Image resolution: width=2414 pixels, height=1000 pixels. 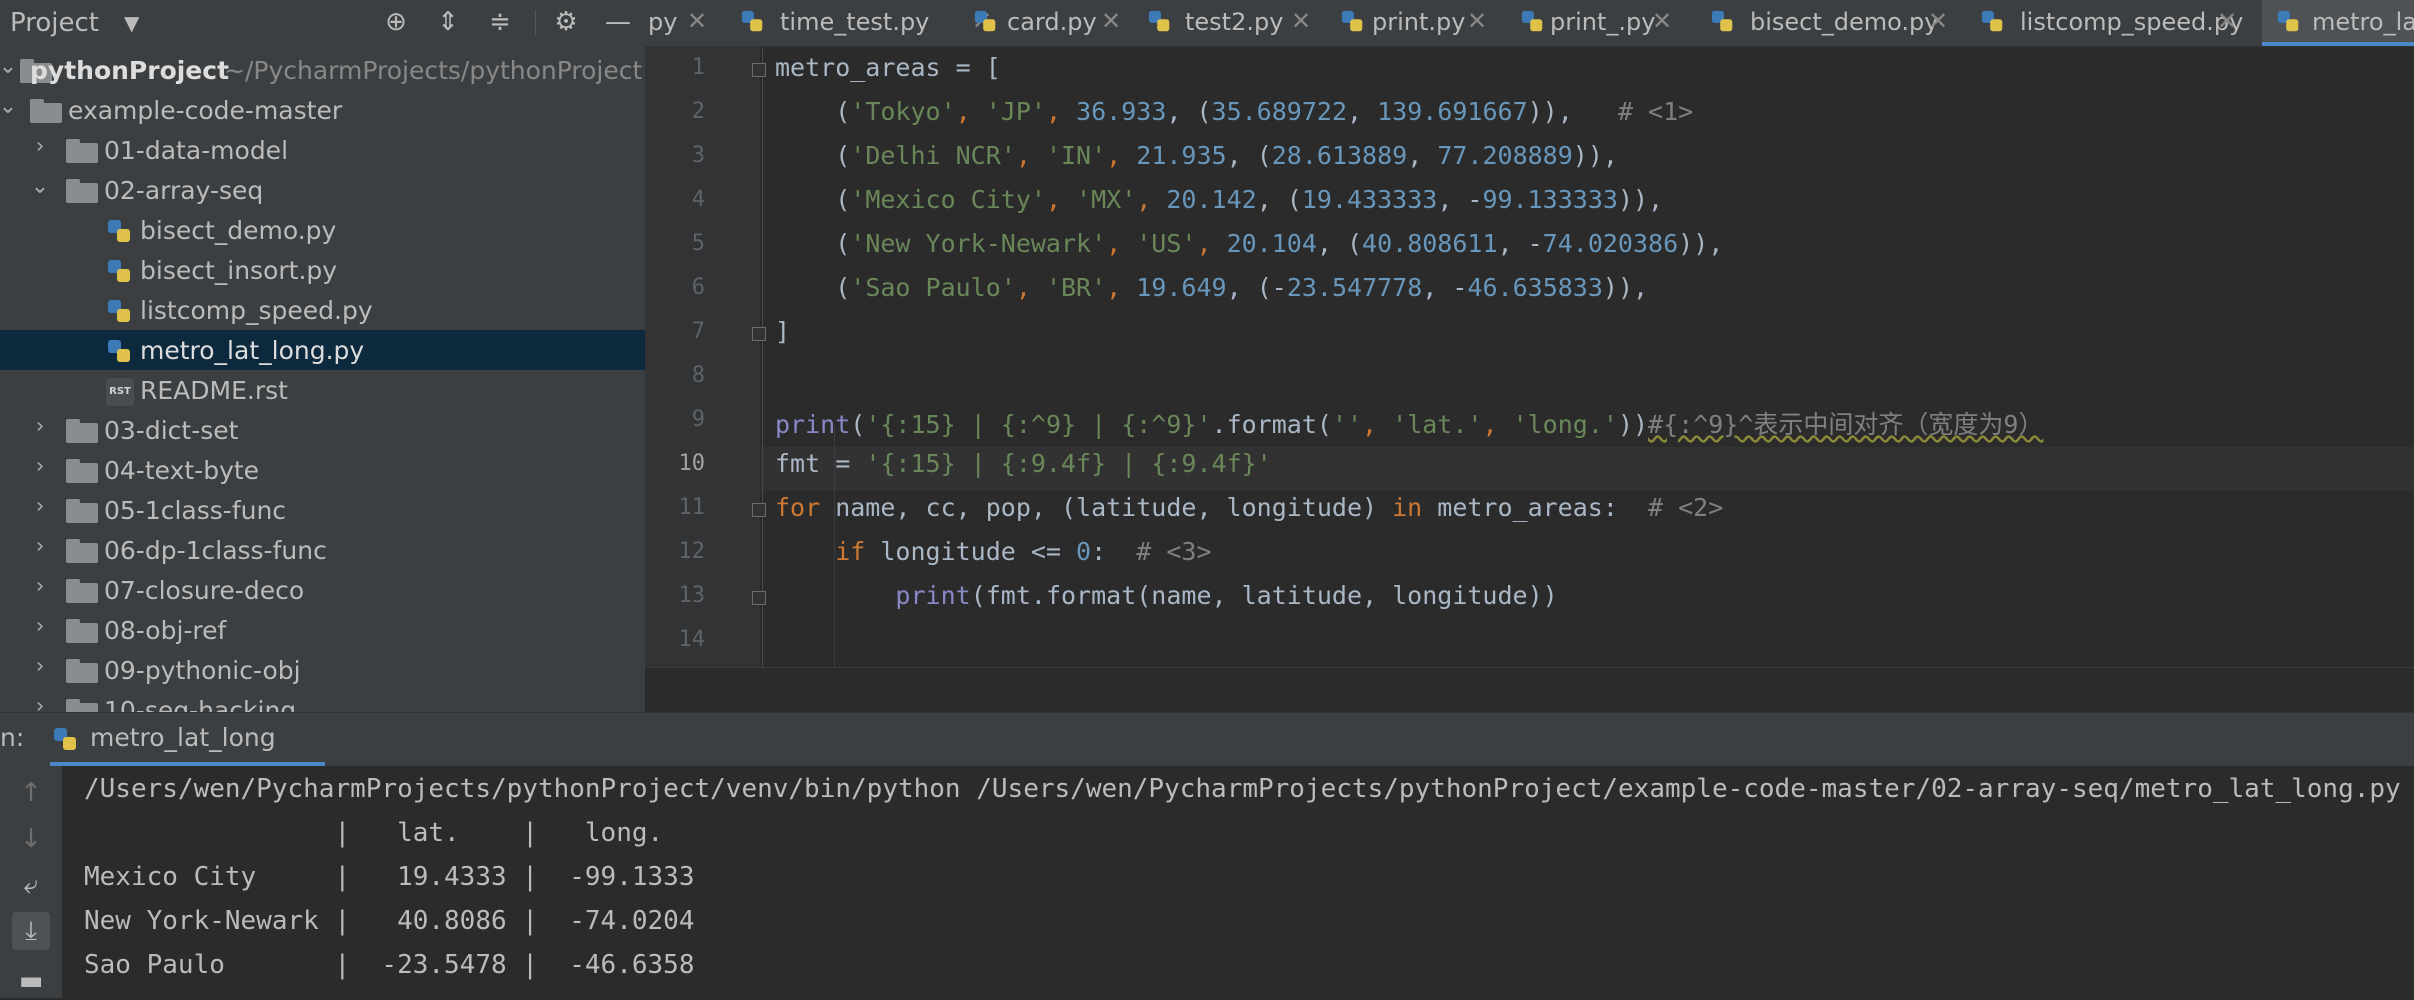 What do you see at coordinates (31, 793) in the screenshot?
I see `arrow-up-icon: ↑` at bounding box center [31, 793].